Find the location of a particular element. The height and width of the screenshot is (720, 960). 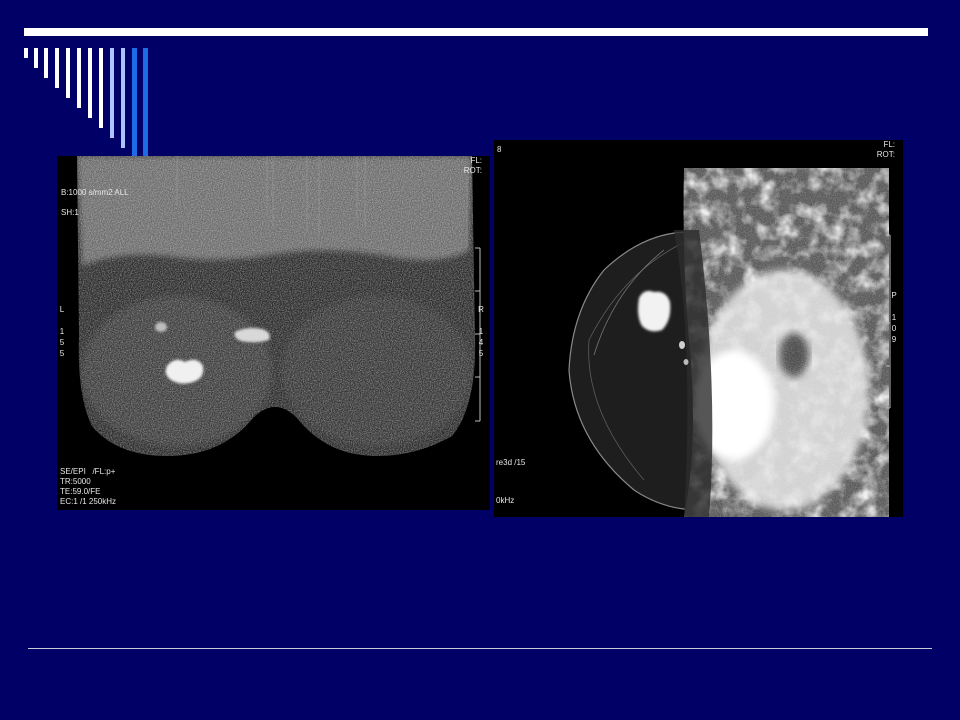

right-side-char: 0 is located at coordinates (894, 328).